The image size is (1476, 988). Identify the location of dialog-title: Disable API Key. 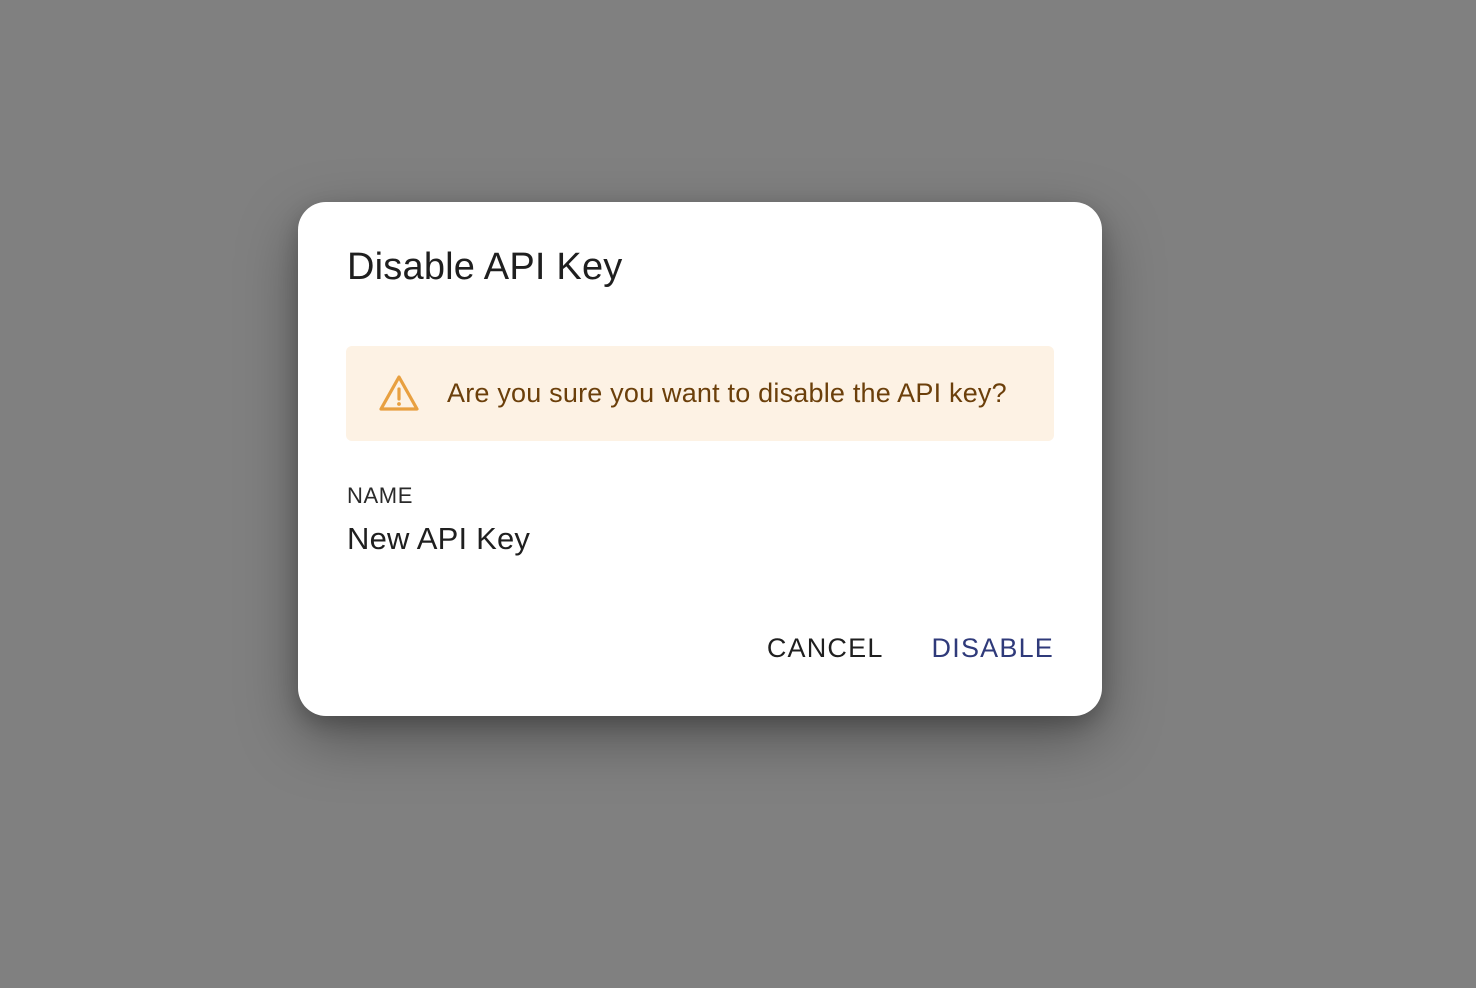
(485, 267).